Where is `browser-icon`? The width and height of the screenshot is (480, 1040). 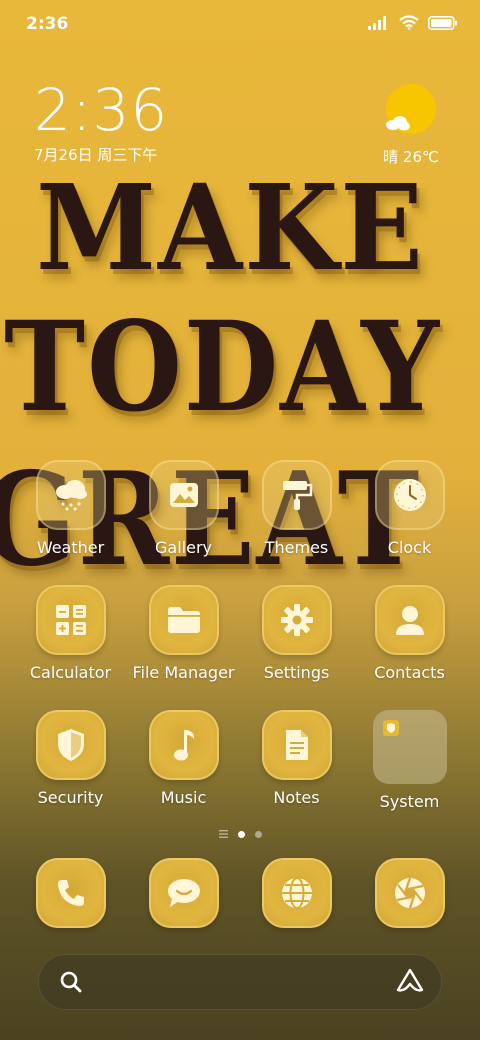
browser-icon is located at coordinates (296, 893).